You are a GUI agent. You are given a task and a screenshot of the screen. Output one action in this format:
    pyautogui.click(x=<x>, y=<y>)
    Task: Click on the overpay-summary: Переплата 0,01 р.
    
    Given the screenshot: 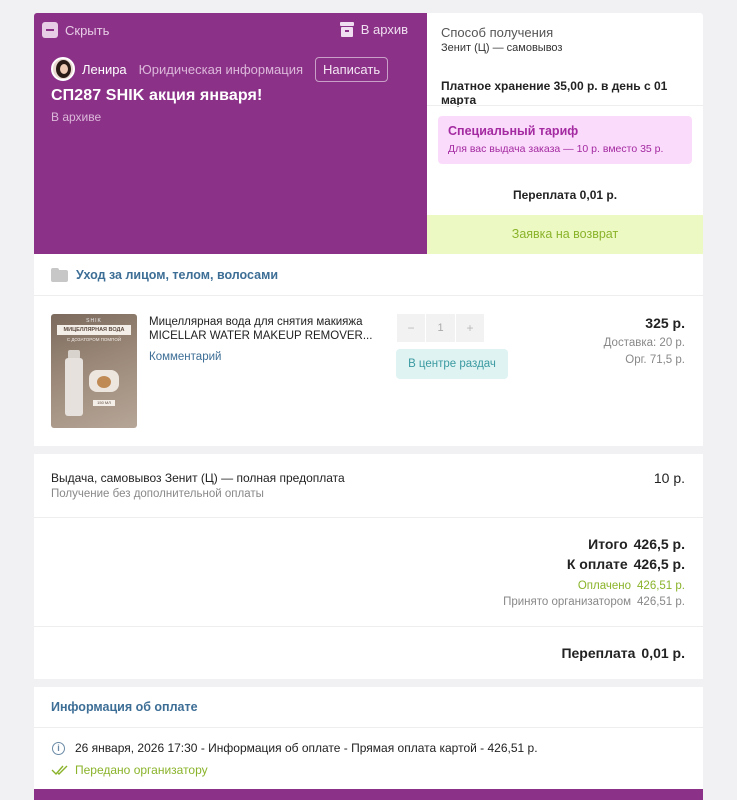 What is the action you would take?
    pyautogui.click(x=565, y=195)
    